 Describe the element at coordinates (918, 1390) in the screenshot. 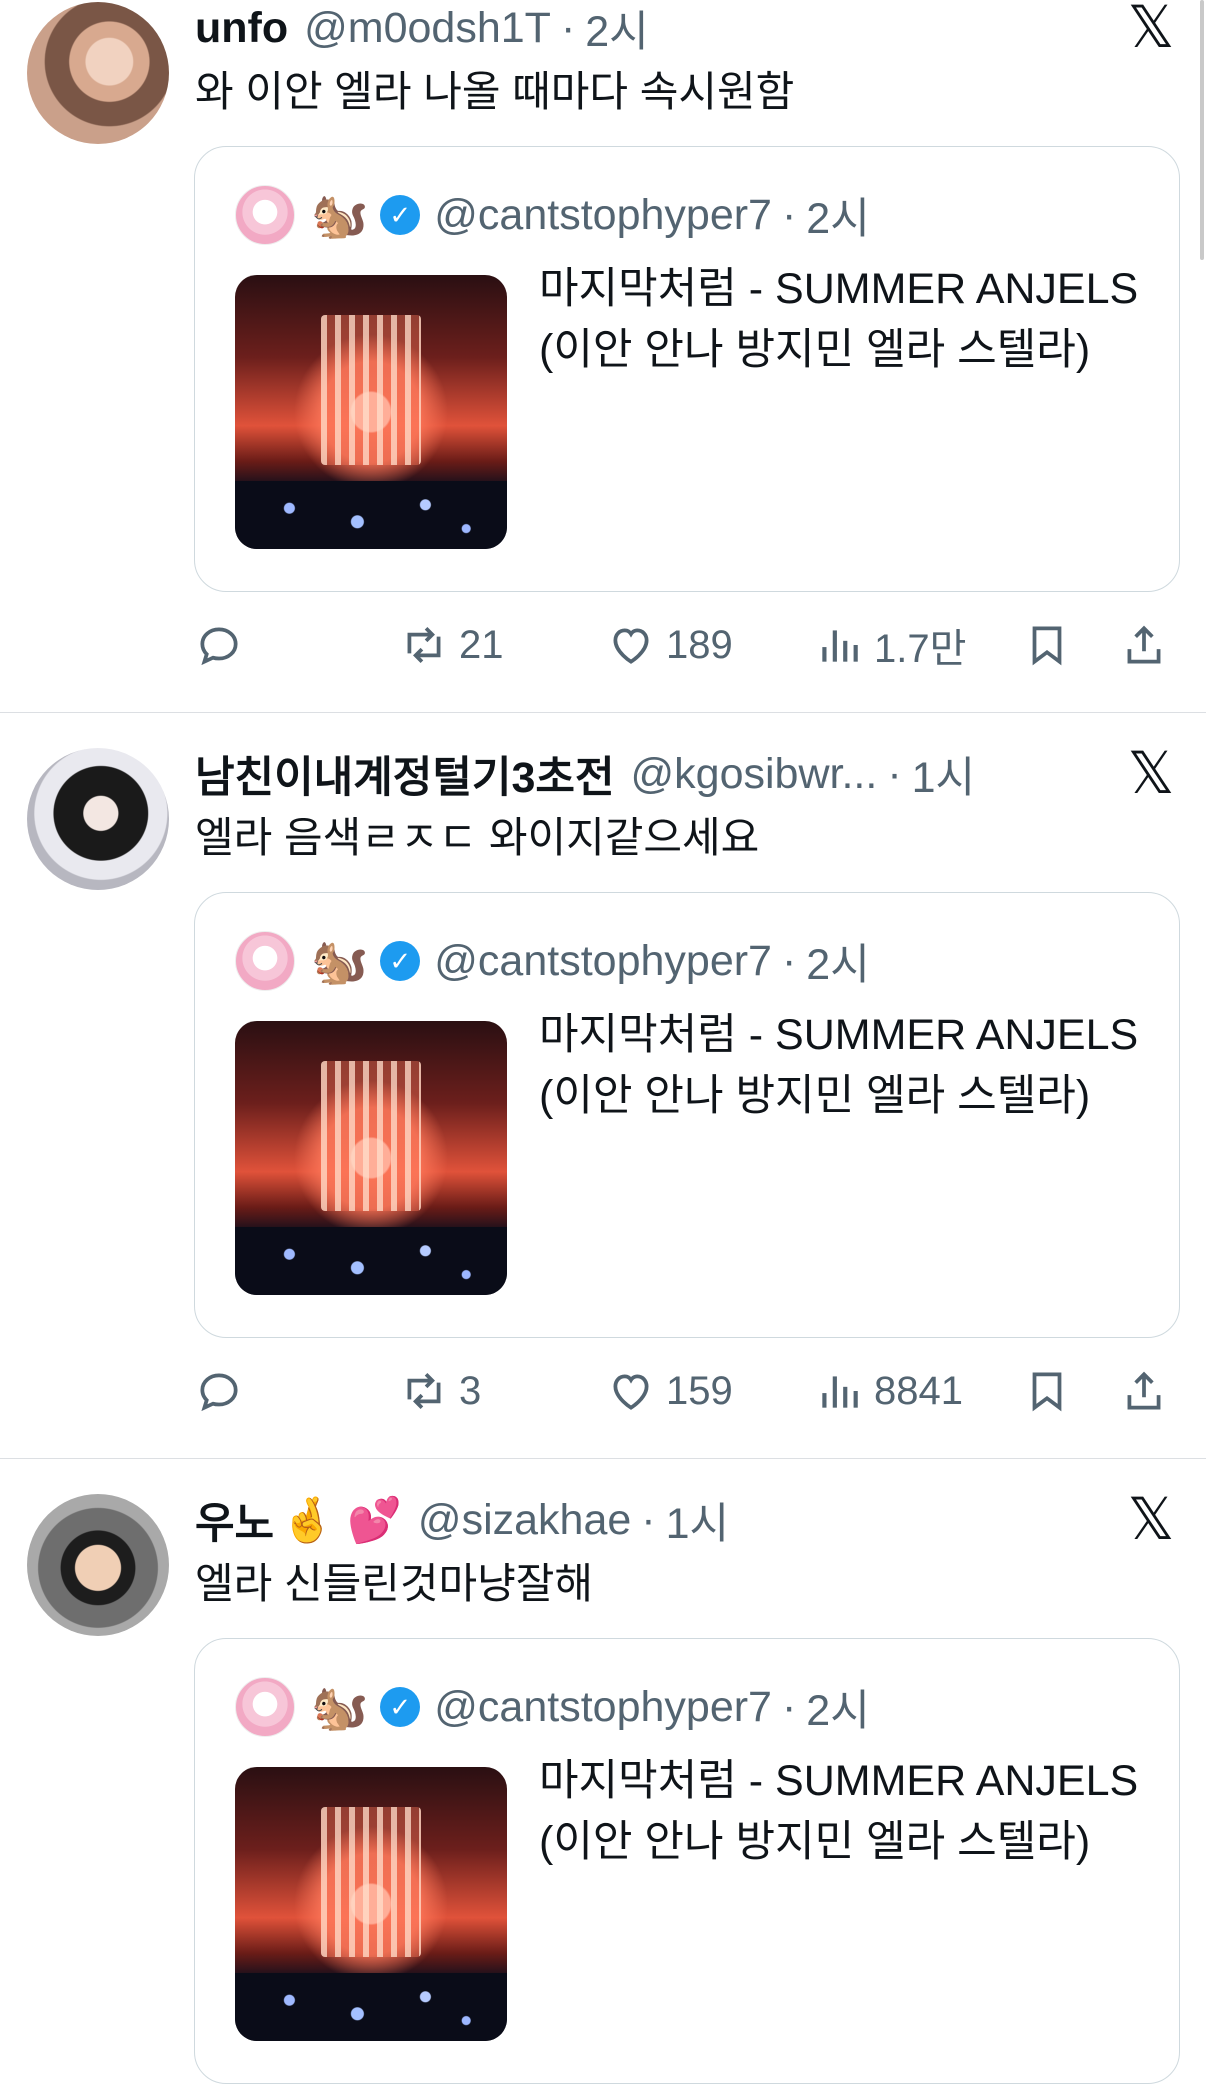

I see `view-count: 8841` at that location.